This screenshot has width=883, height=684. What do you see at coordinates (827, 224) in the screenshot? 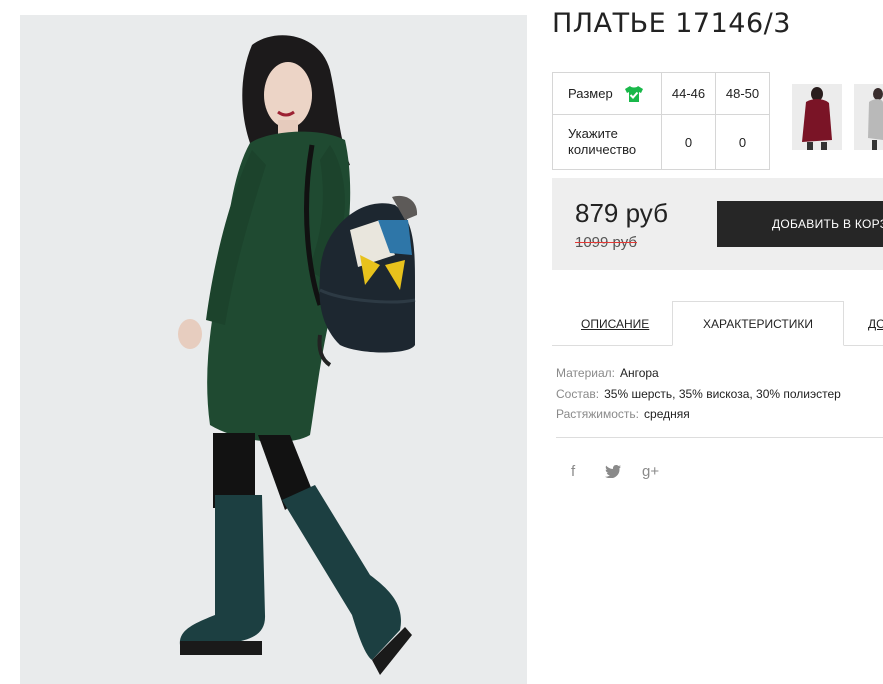
I see `add-to-cart-label: ДОБАВИТЬ В КОРЗИНУ` at bounding box center [827, 224].